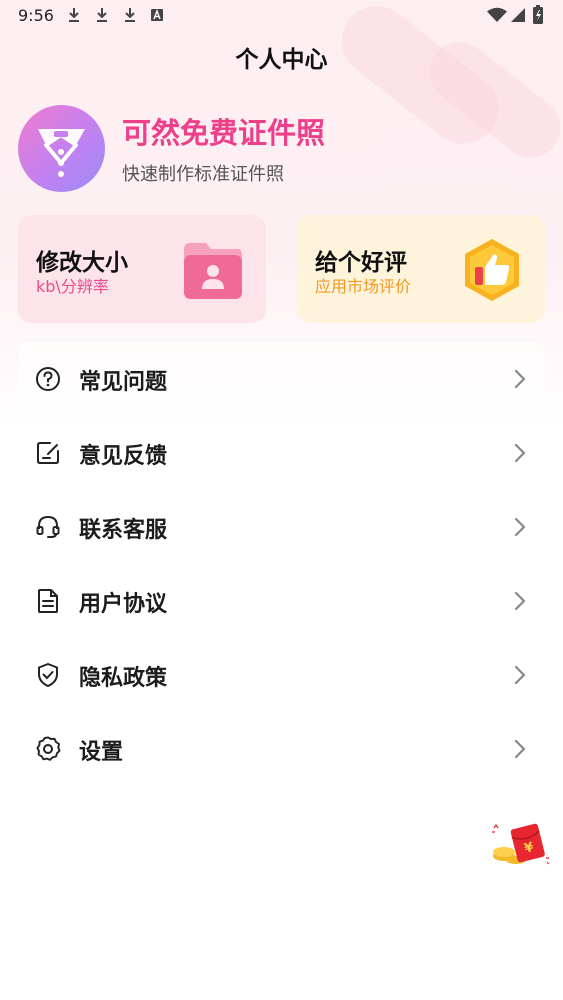  Describe the element at coordinates (281, 60) in the screenshot. I see `page-title: 个人中心` at that location.